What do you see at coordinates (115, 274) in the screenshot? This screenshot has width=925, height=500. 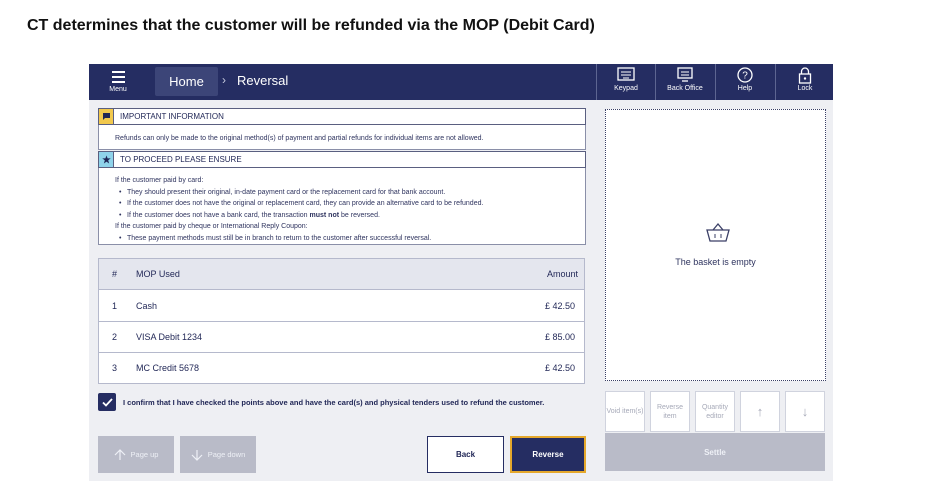 I see `header-num: #` at bounding box center [115, 274].